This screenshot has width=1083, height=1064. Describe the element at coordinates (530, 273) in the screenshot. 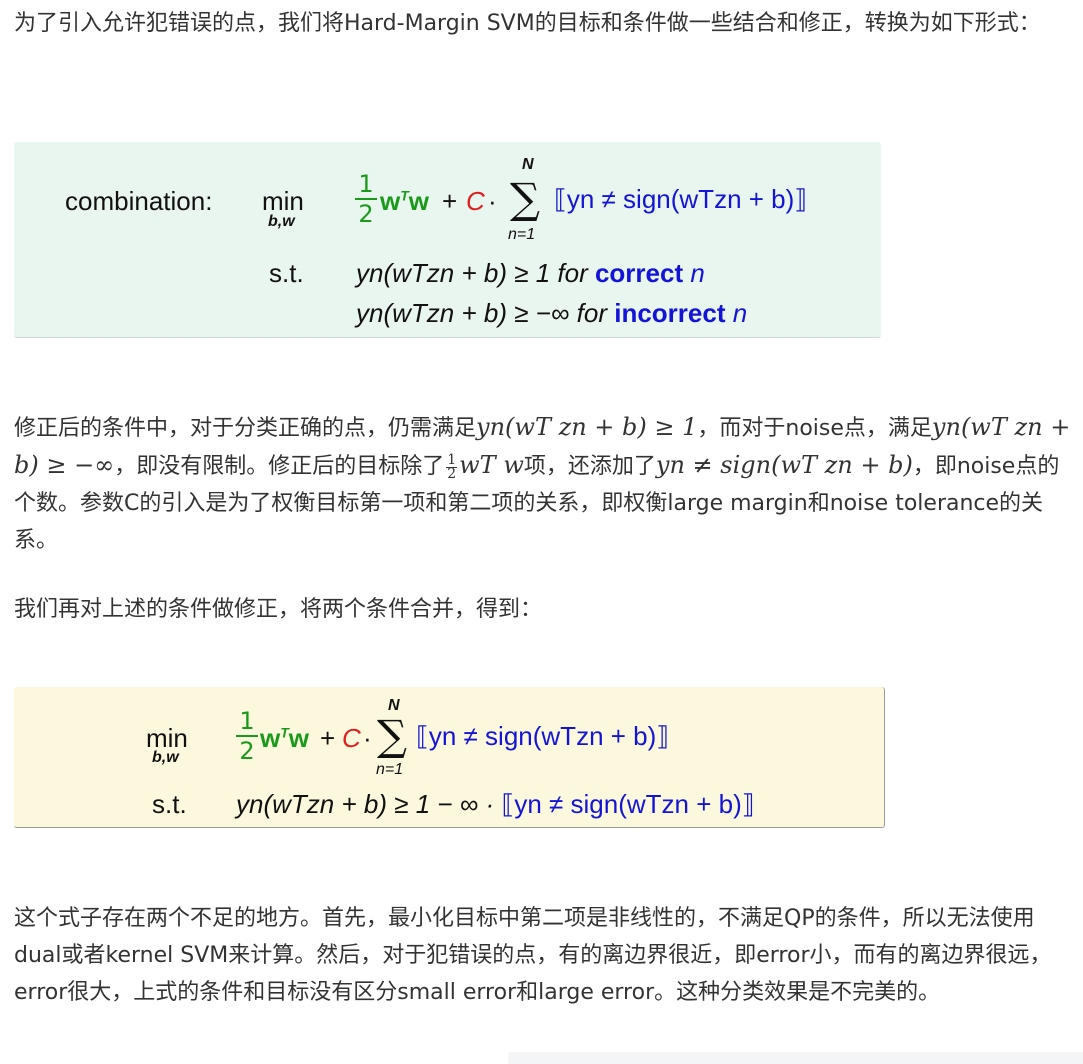

I see `constraint-correct: yn(wTzn + b) ≥ 1 for correct n` at that location.